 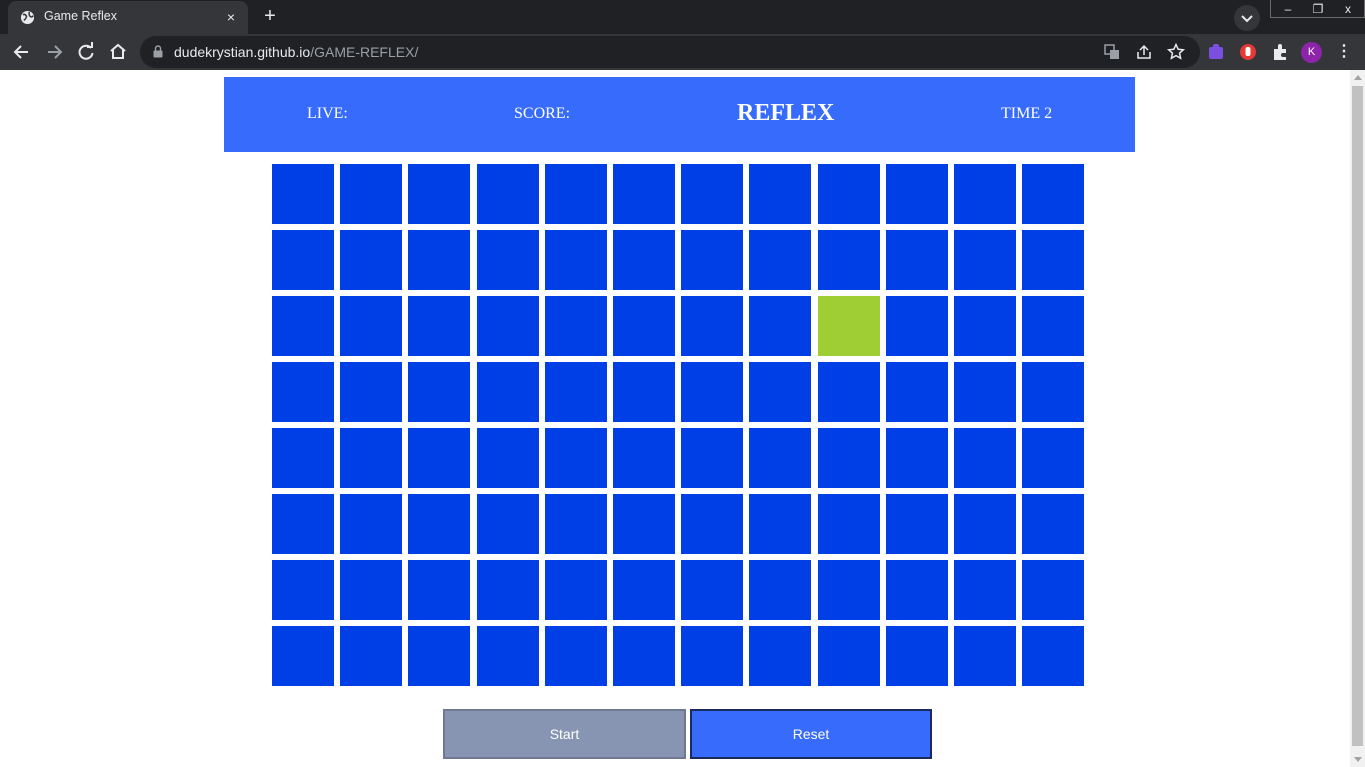 What do you see at coordinates (1280, 52) in the screenshot?
I see `extensions-puzzle-icon` at bounding box center [1280, 52].